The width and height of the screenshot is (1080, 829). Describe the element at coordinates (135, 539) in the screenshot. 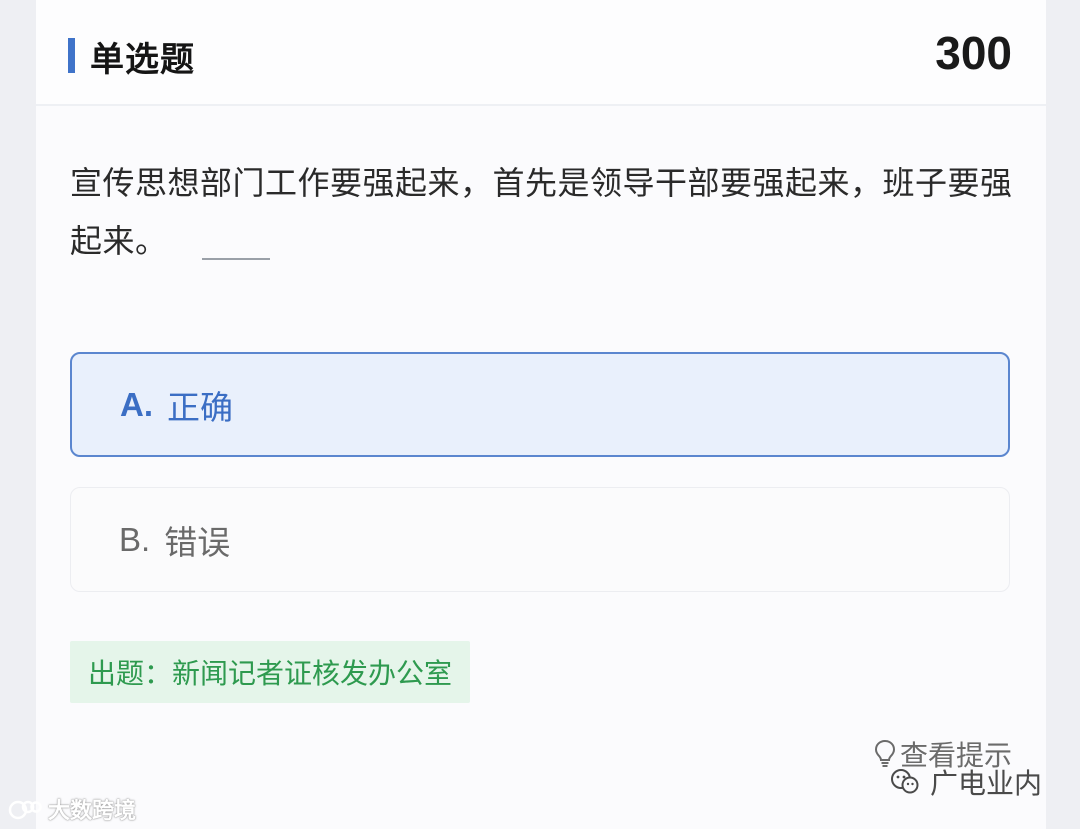

I see `option-b-letter: B.` at that location.